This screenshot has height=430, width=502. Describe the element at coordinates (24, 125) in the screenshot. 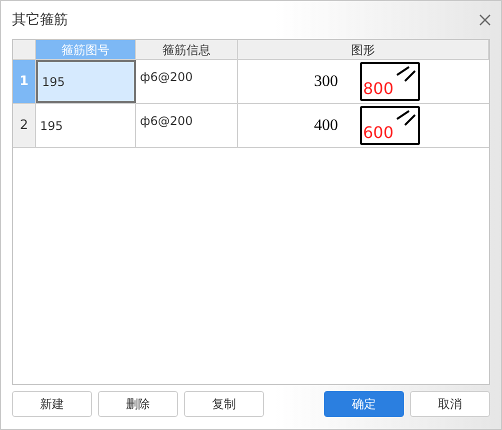

I see `row-header: 2` at that location.